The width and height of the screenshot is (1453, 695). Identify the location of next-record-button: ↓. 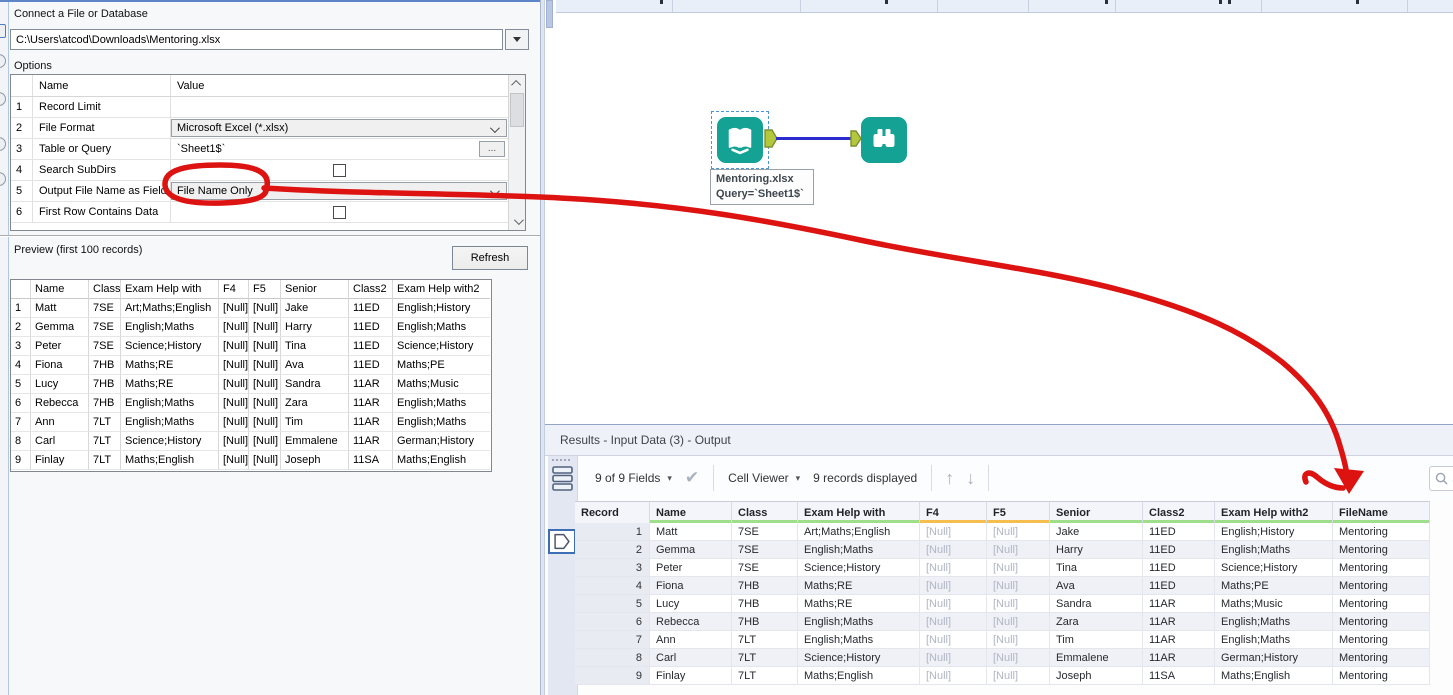
(970, 478).